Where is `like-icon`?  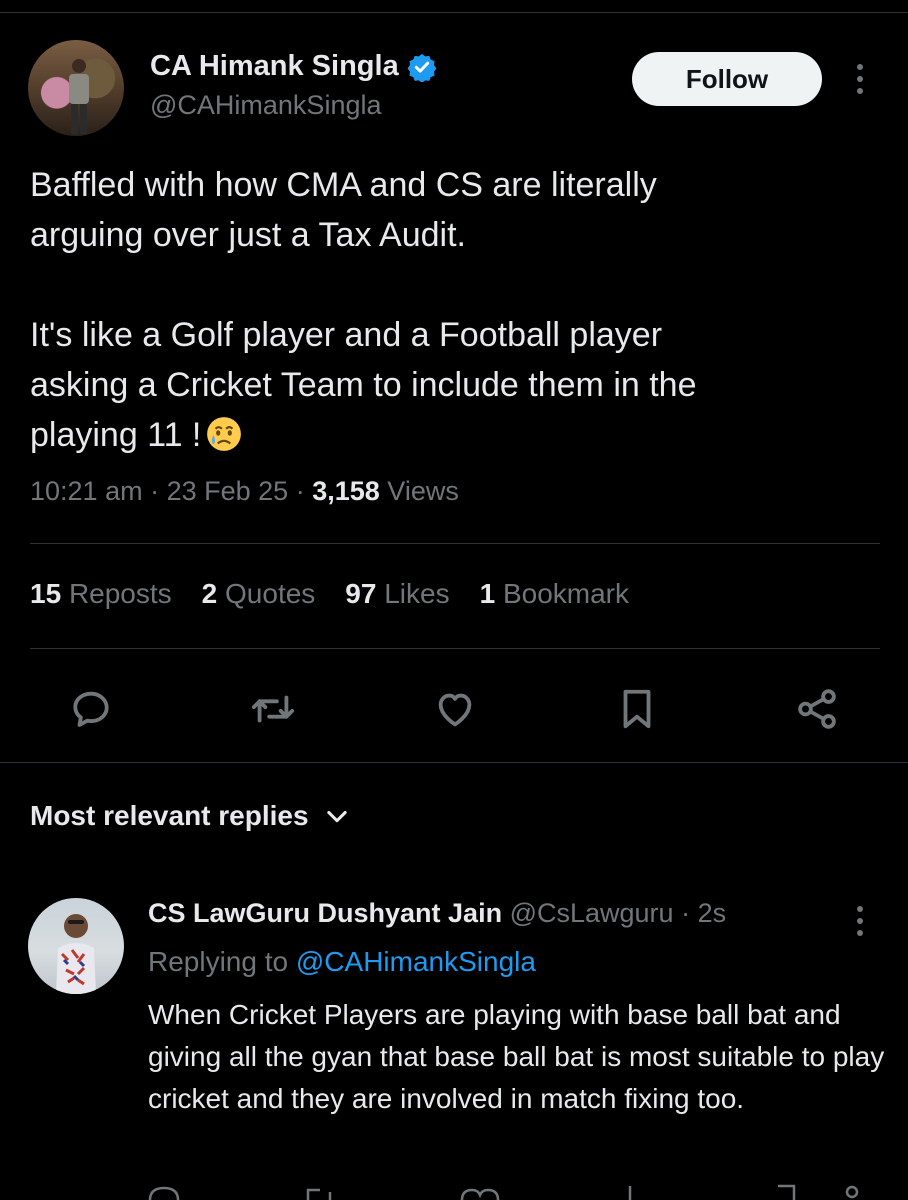
like-icon is located at coordinates (455, 709).